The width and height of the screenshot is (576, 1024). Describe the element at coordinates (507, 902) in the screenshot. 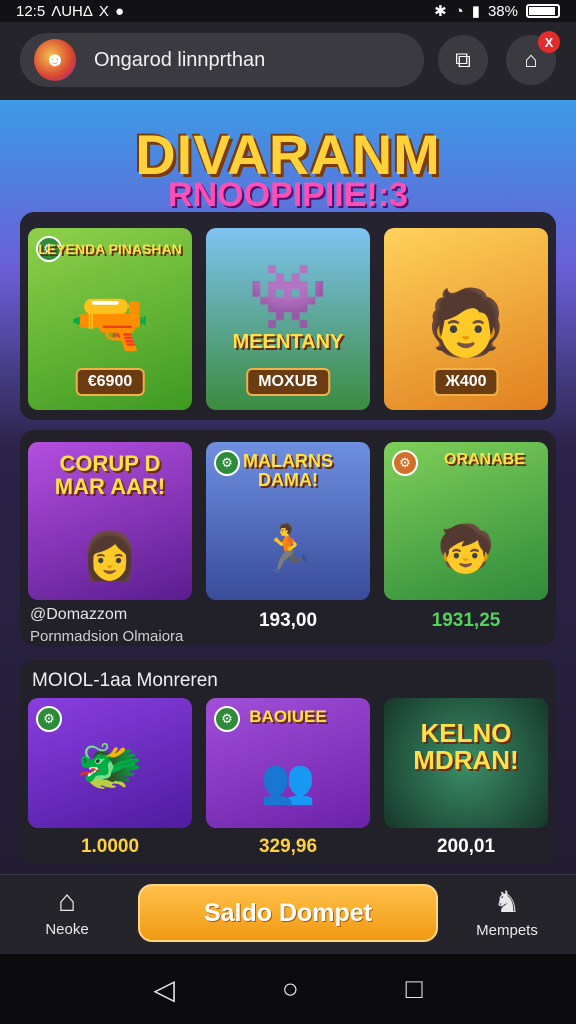

I see `wallet-icon: ♞` at that location.